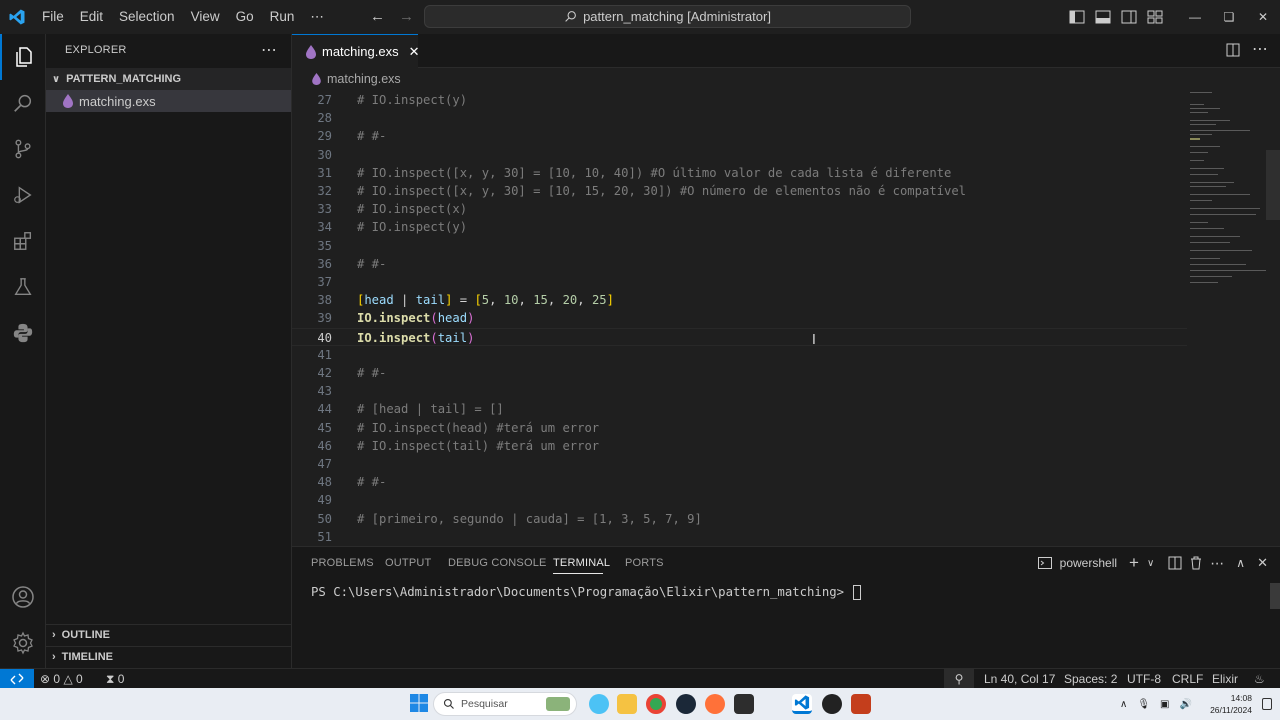  What do you see at coordinates (1019, 679) in the screenshot?
I see `cursor-position: Ln 40, Col 17` at bounding box center [1019, 679].